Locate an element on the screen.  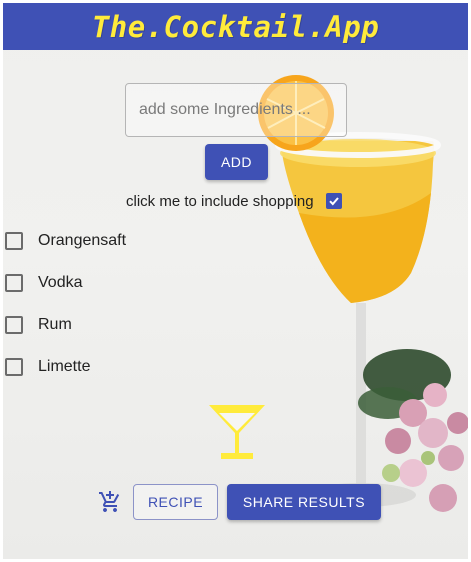
ingredient-item: Orangensaft is located at coordinates (64, 241).